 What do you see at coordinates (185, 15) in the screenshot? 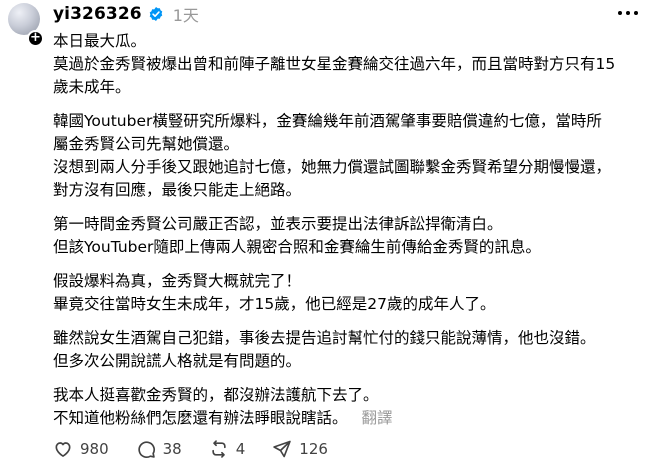
I see `post-time: 1天` at bounding box center [185, 15].